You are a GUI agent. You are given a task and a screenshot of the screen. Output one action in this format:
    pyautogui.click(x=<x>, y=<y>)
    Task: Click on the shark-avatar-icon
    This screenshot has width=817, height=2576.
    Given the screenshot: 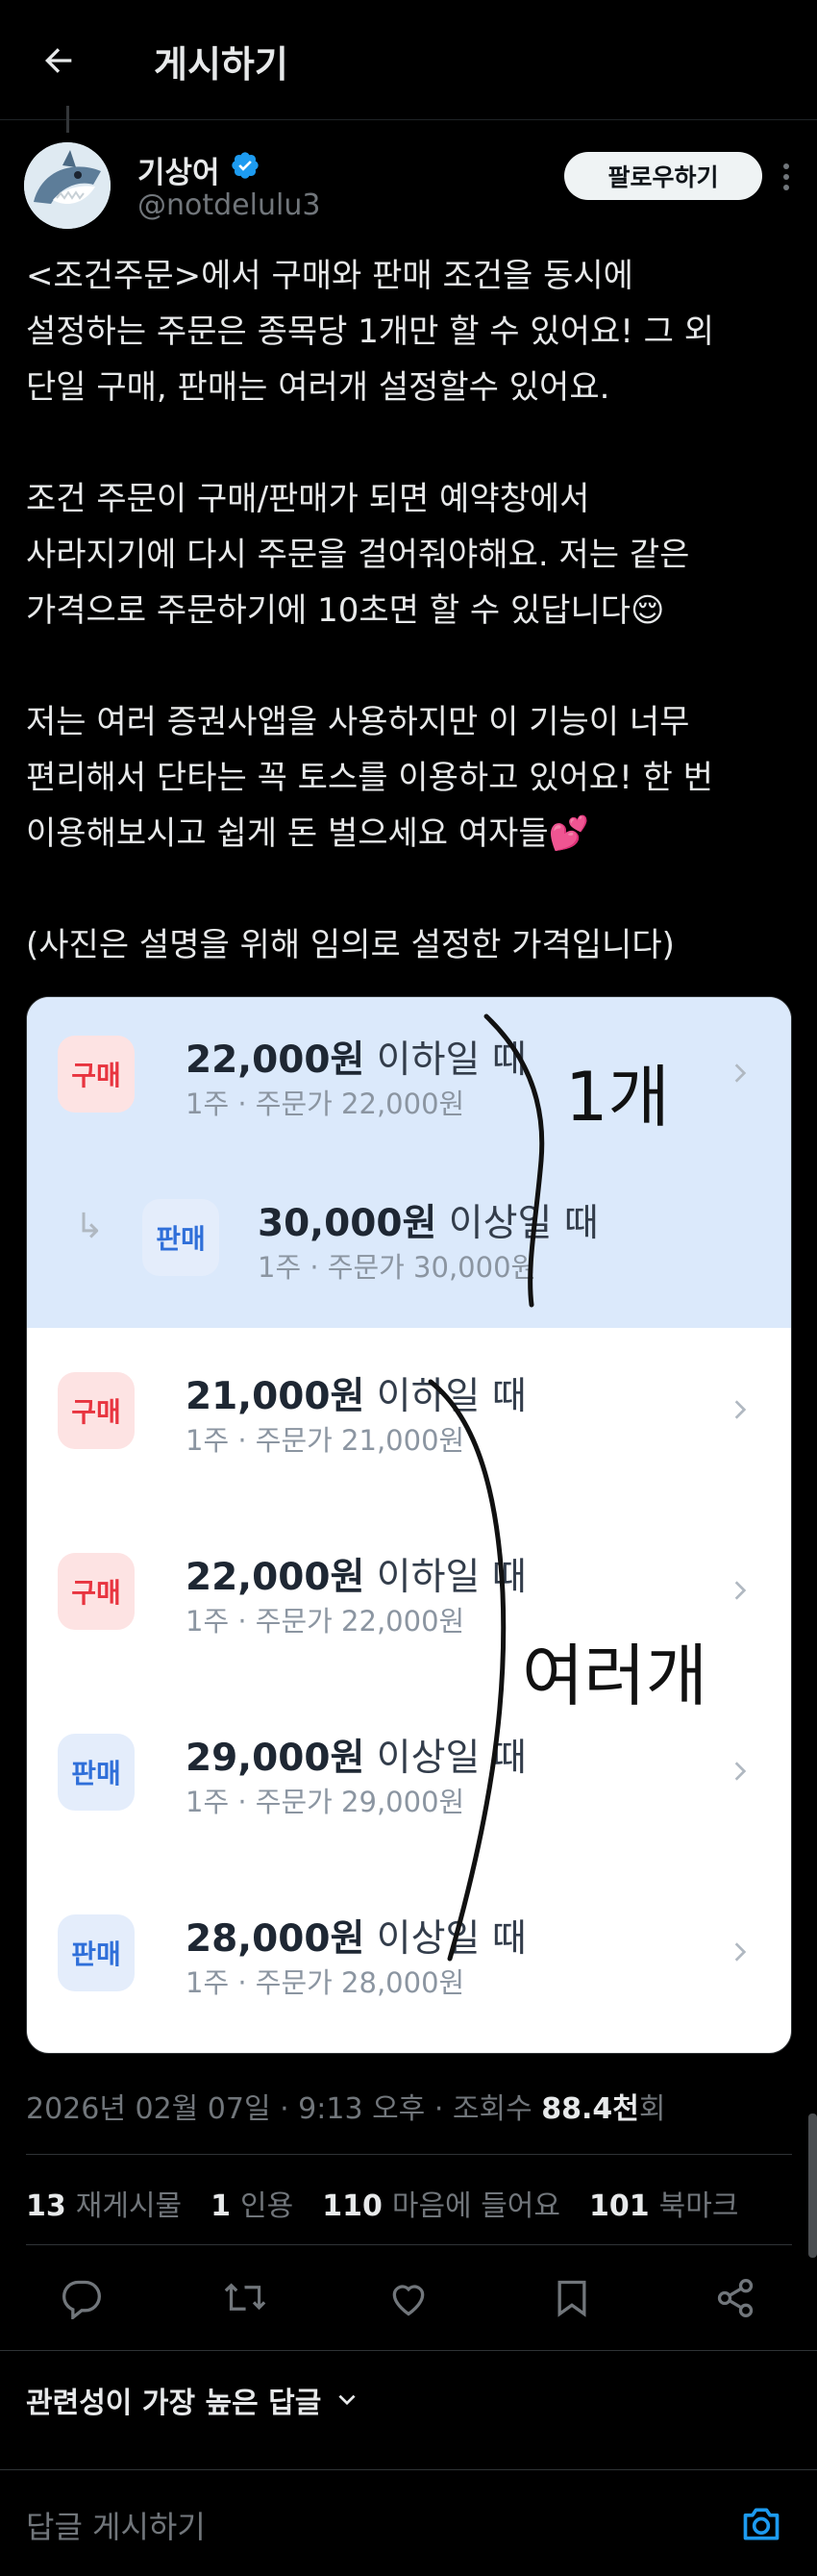 What is the action you would take?
    pyautogui.click(x=67, y=185)
    